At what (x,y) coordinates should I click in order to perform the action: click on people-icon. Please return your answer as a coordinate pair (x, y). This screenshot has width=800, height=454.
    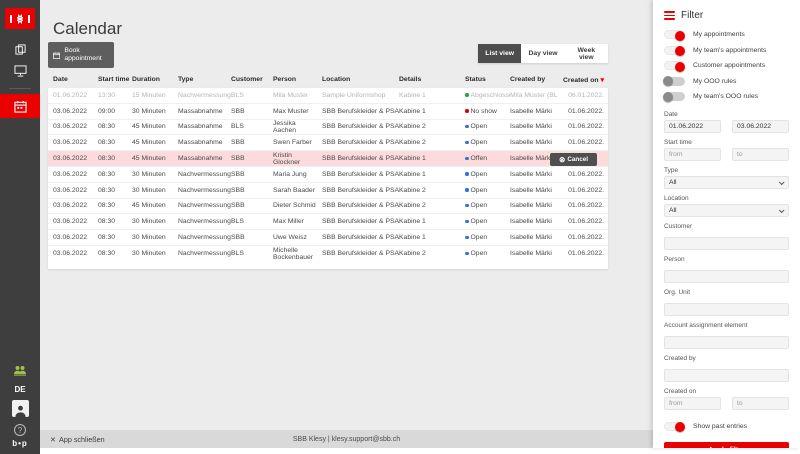
    Looking at the image, I should click on (20, 370).